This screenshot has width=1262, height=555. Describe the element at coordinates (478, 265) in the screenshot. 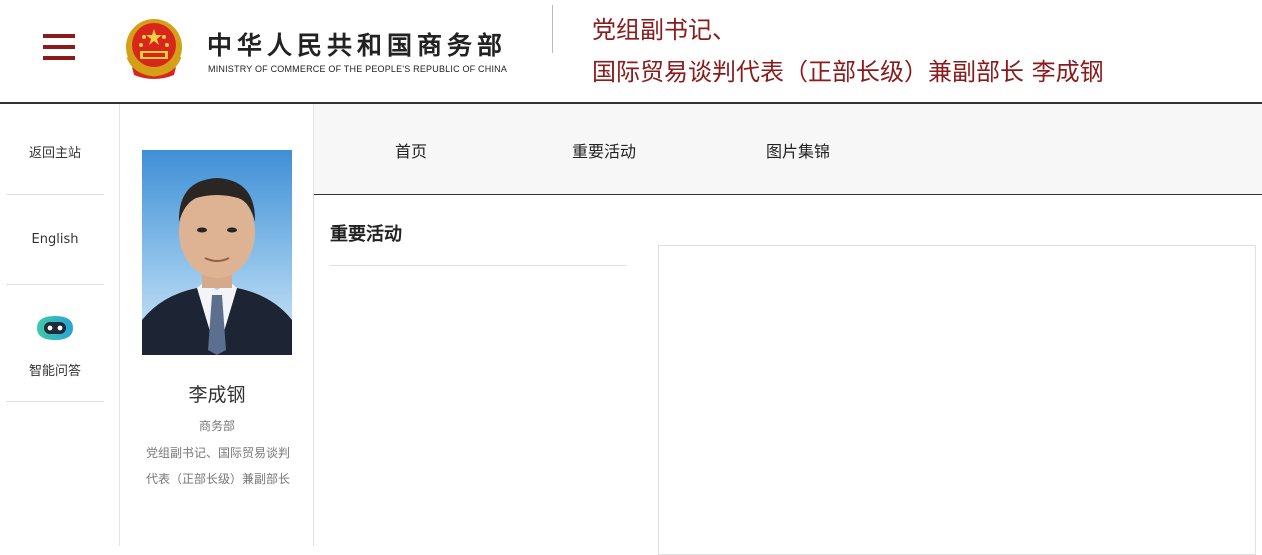

I see `section-divider` at that location.